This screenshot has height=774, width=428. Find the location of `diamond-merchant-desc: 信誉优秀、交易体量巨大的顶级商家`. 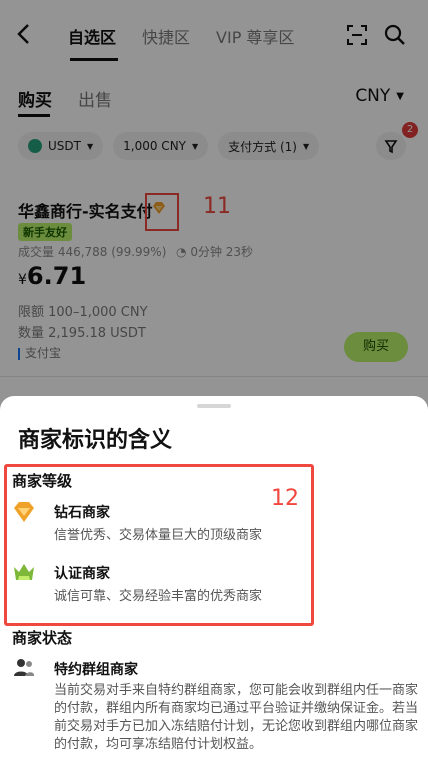

diamond-merchant-desc: 信誉优秀、交易体量巨大的顶级商家 is located at coordinates (158, 535).